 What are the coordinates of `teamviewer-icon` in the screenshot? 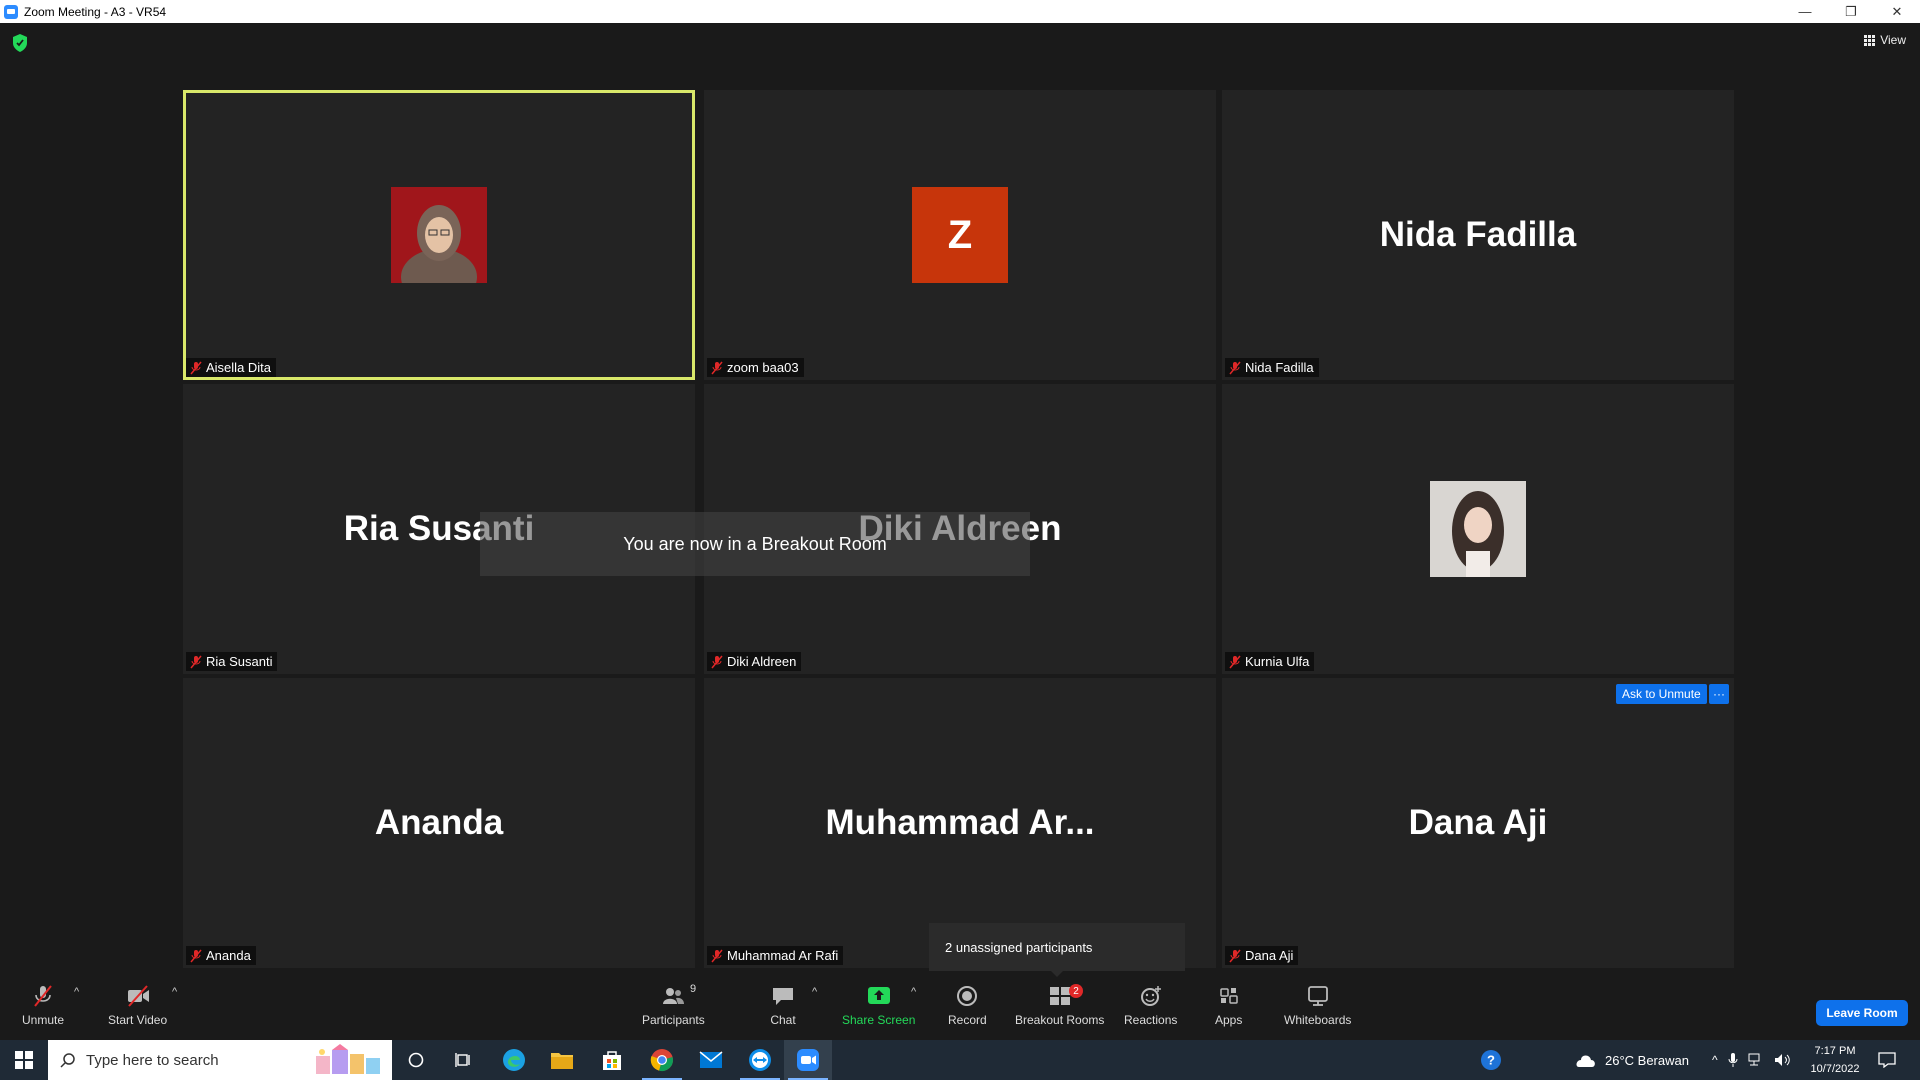 It's located at (760, 1060).